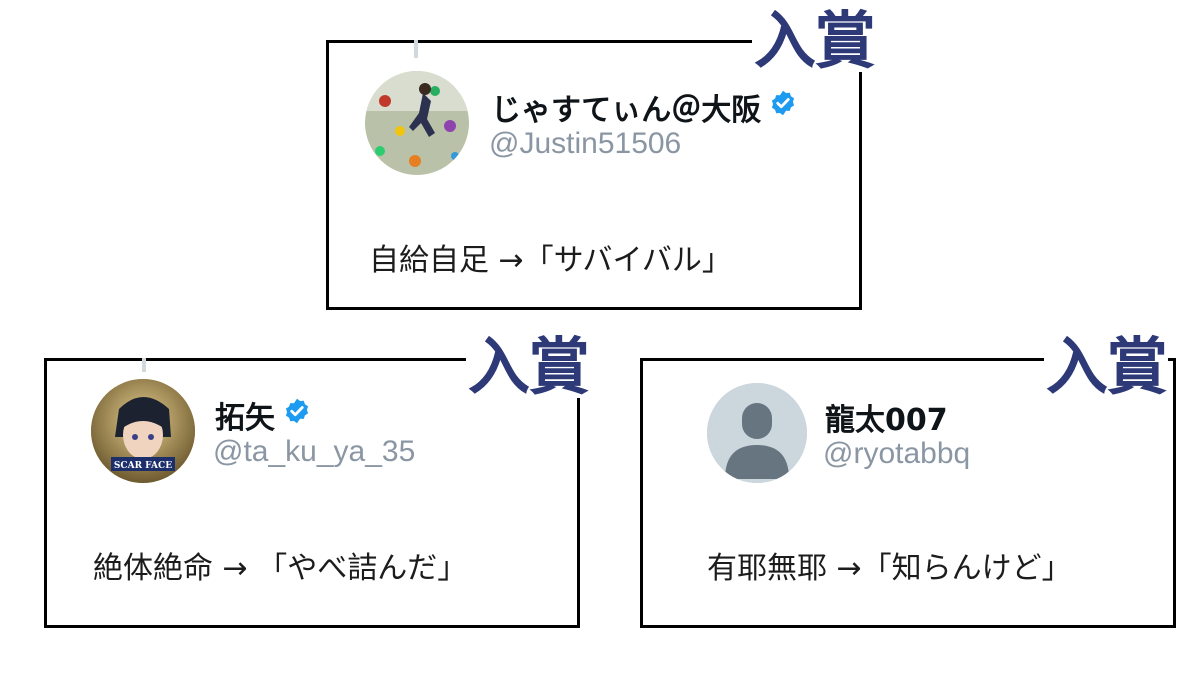 The height and width of the screenshot is (675, 1200). What do you see at coordinates (889, 568) in the screenshot?
I see `tweet-text: 有耶無耶 →「知らんけど」` at bounding box center [889, 568].